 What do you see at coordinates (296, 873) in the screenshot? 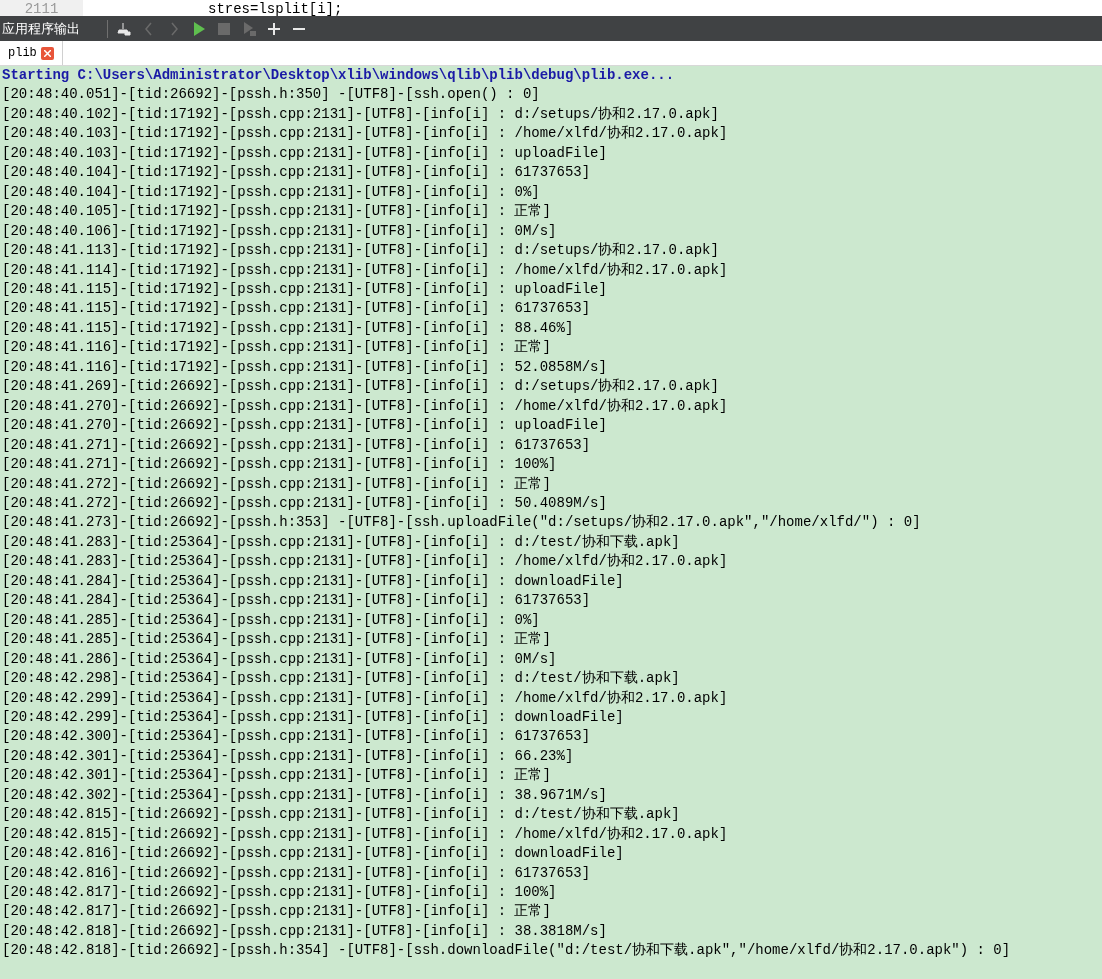
I see `log-line: [20:48:42.816]-[tid:26692]-[pssh.cpp:2131]-[UTF8]-[info[i] : 61737653]` at bounding box center [296, 873].